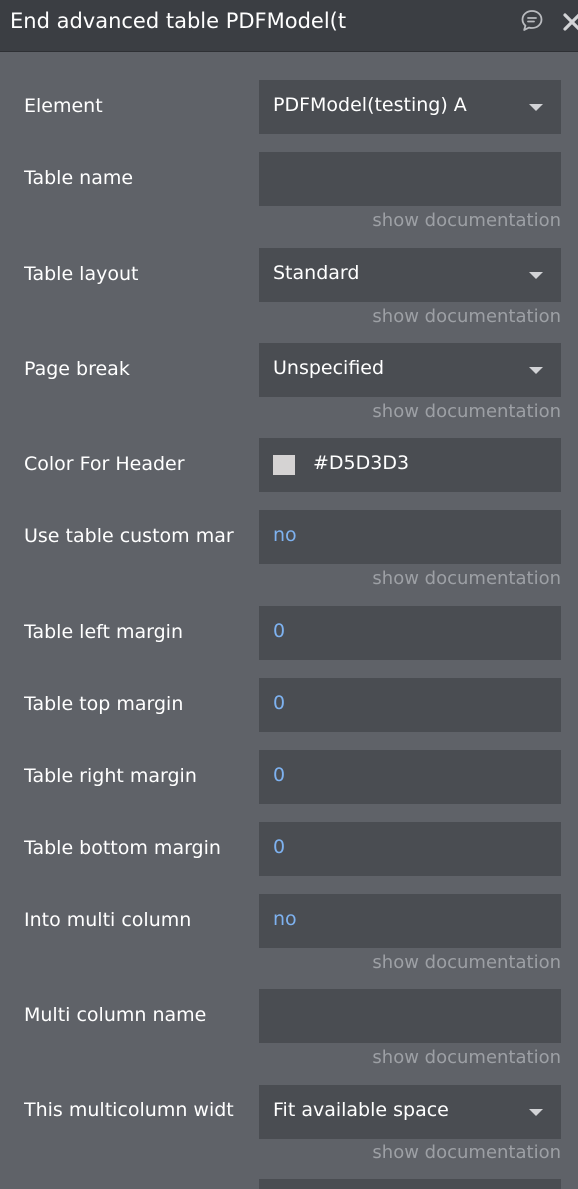  Describe the element at coordinates (410, 705) in the screenshot. I see `table-top-margin-input: 0` at that location.